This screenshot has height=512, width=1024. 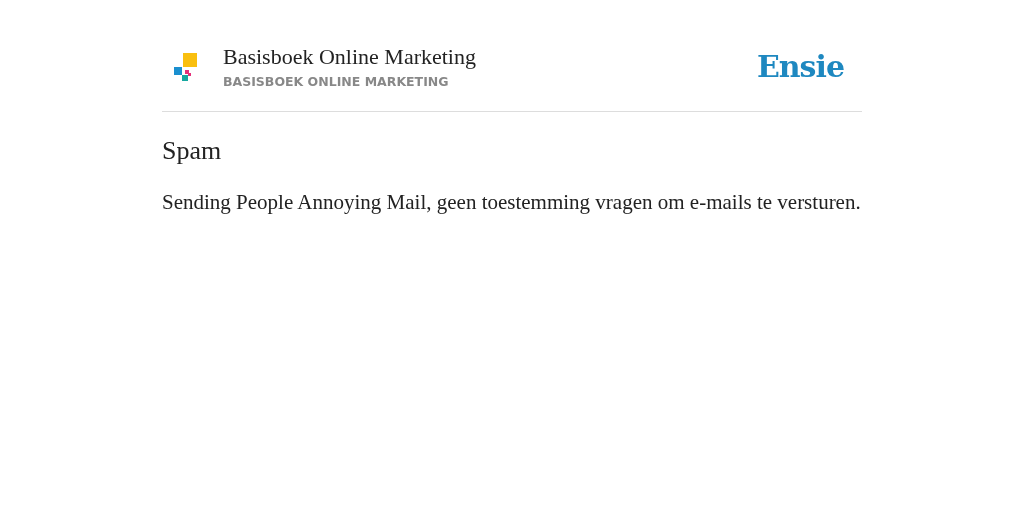 What do you see at coordinates (336, 81) in the screenshot?
I see `book-subtitle: BASISBOEK ONLINE MARKETING` at bounding box center [336, 81].